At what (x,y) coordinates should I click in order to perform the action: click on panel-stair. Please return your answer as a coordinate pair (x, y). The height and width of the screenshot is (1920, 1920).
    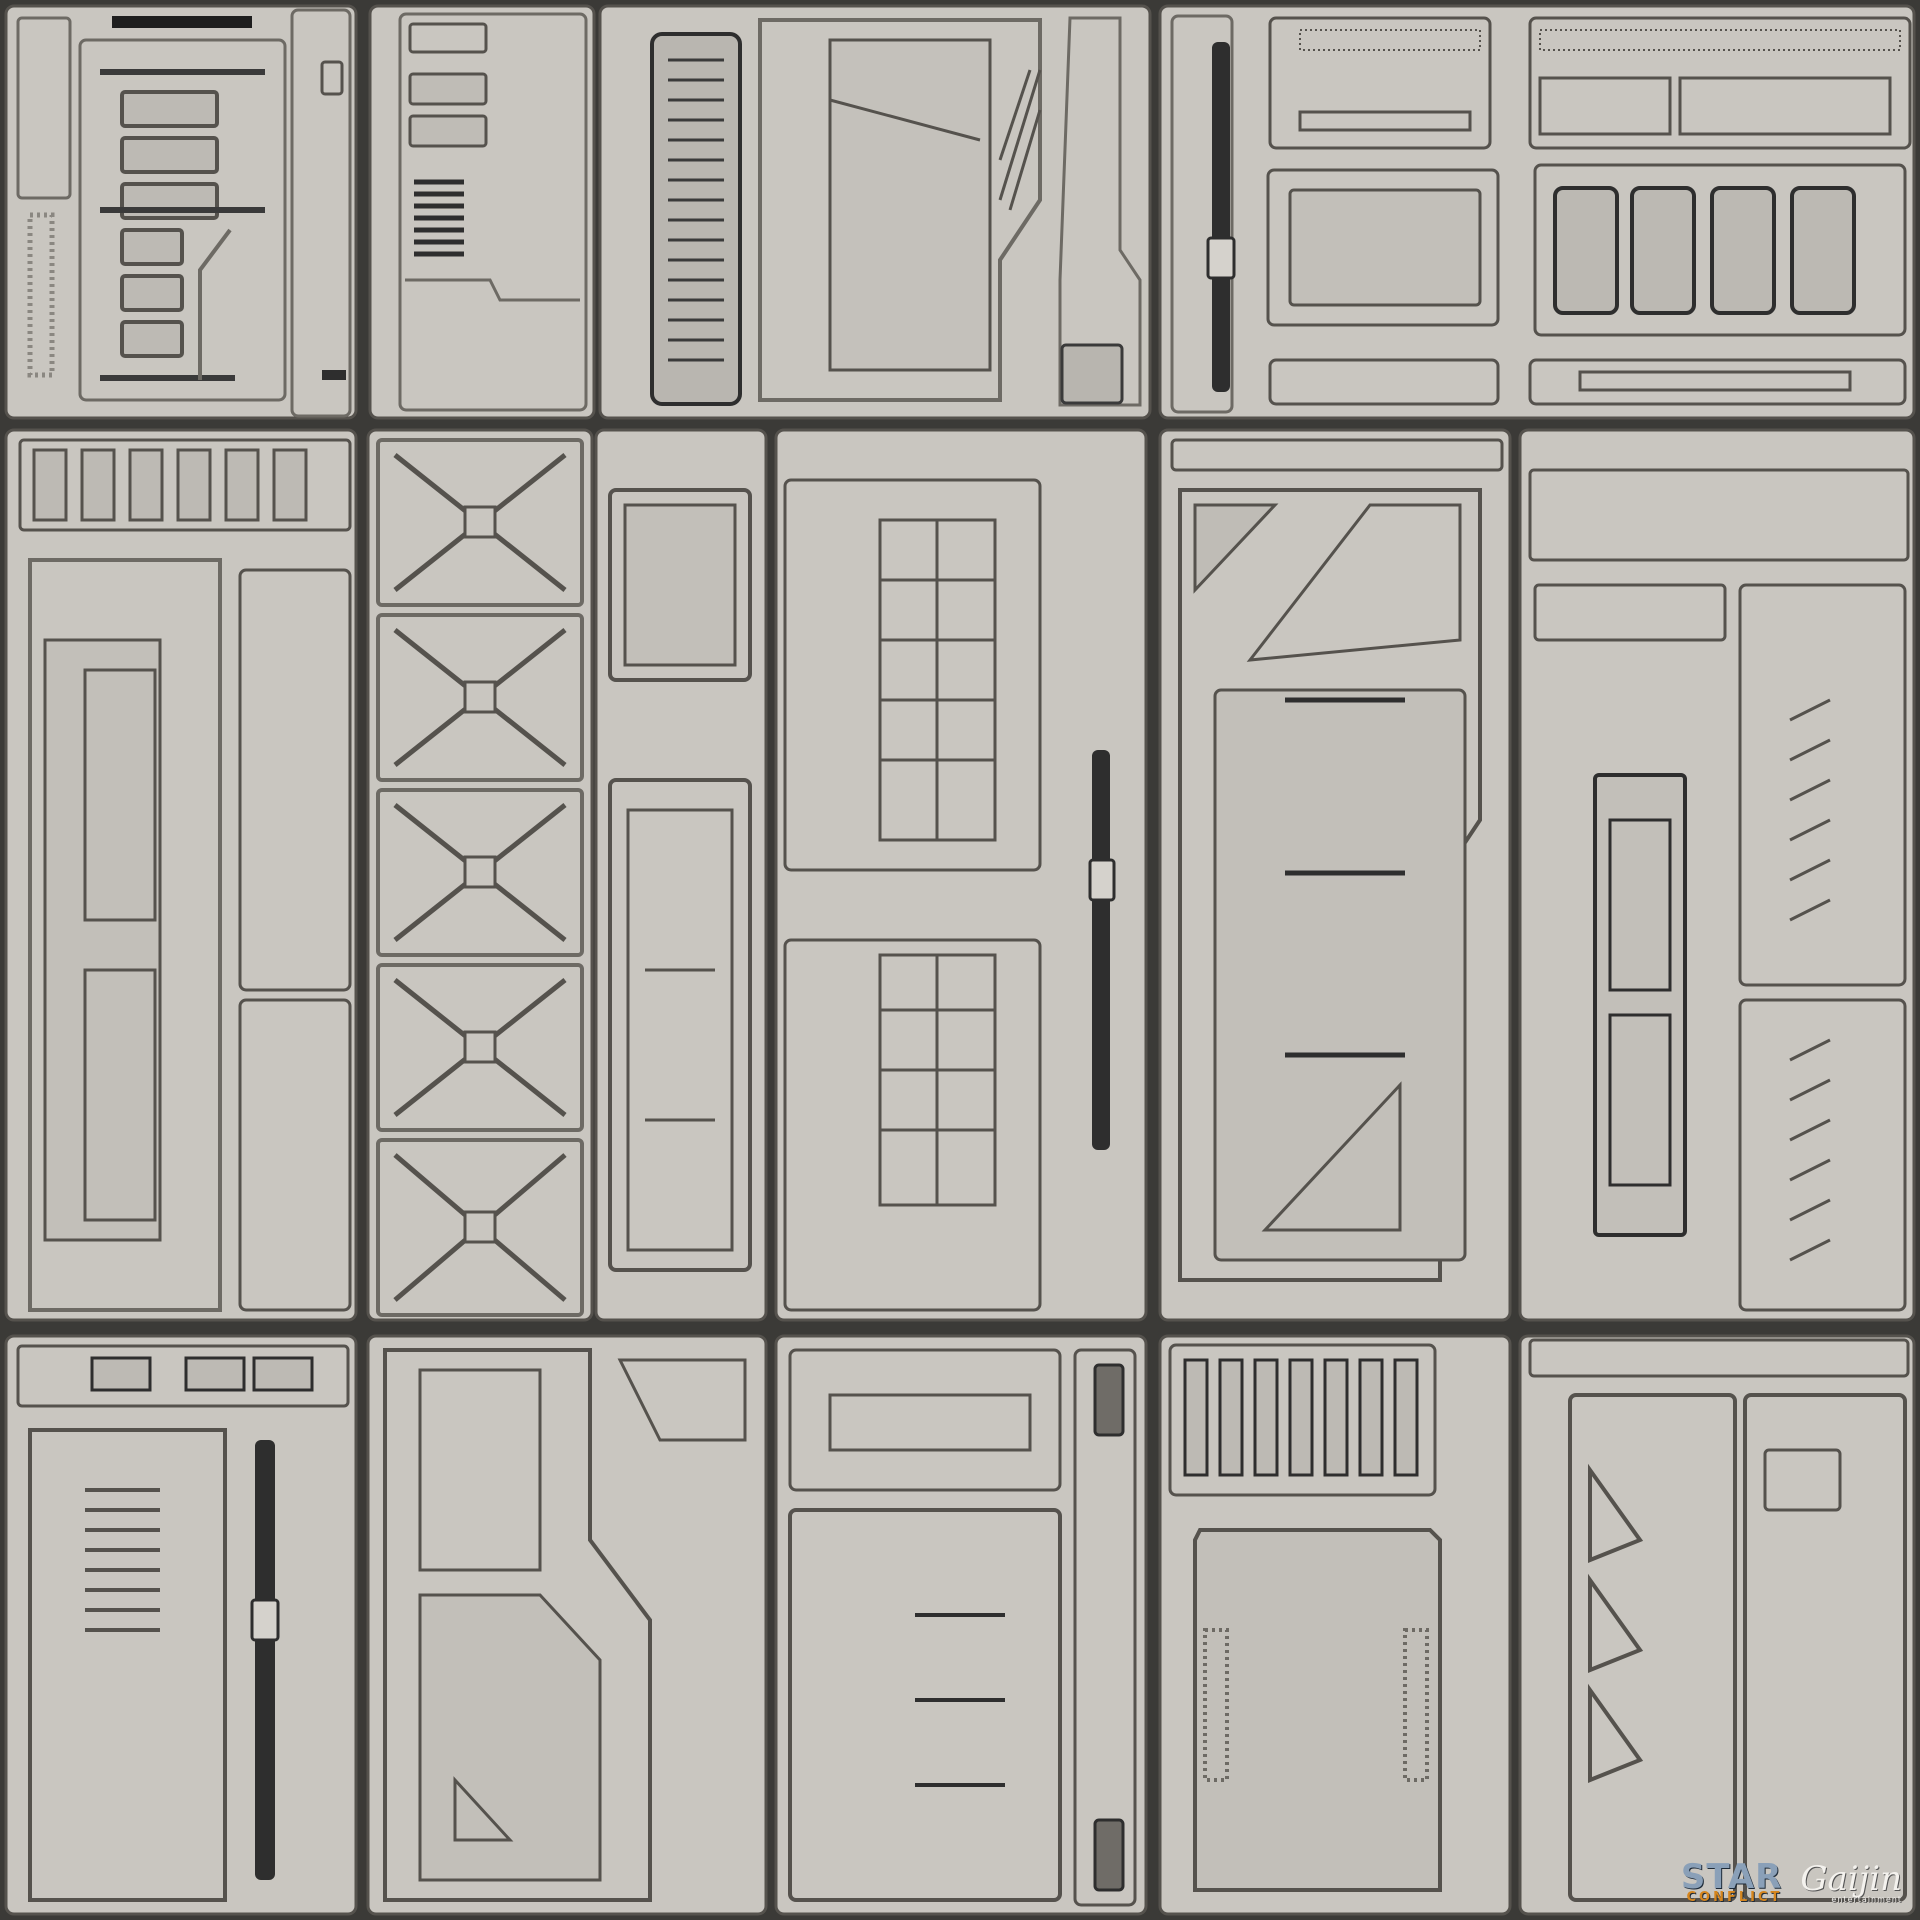
    Looking at the image, I should click on (181, 212).